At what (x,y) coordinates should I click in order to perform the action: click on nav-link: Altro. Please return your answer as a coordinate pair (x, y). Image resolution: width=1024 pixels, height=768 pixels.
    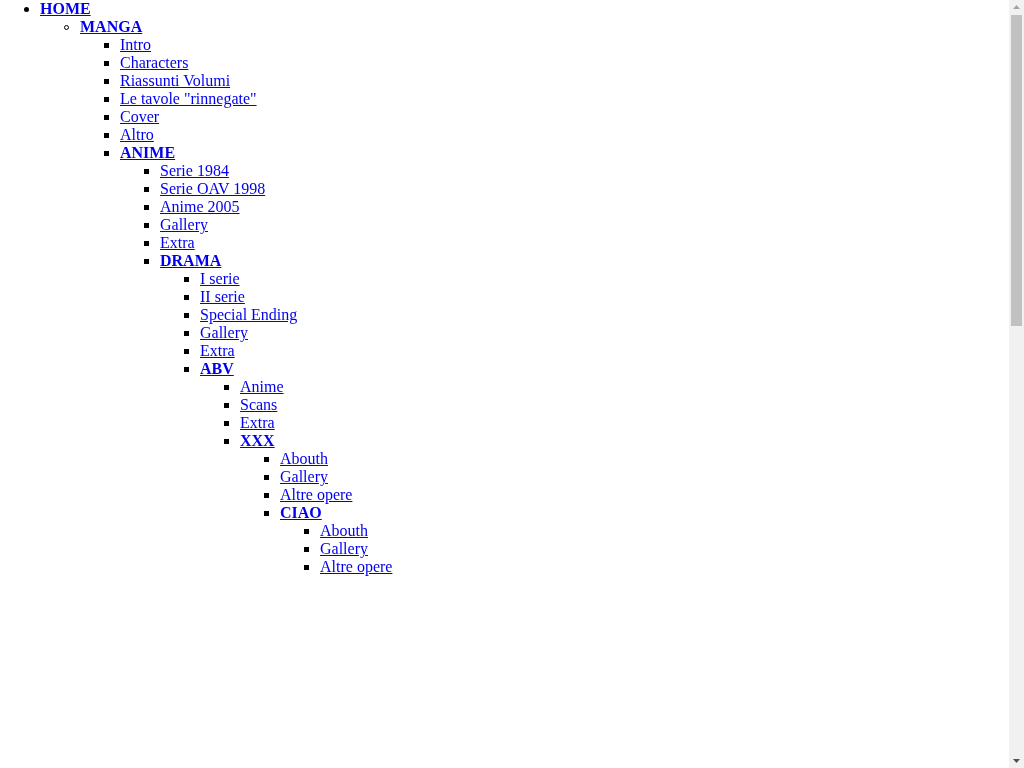
    Looking at the image, I should click on (137, 135).